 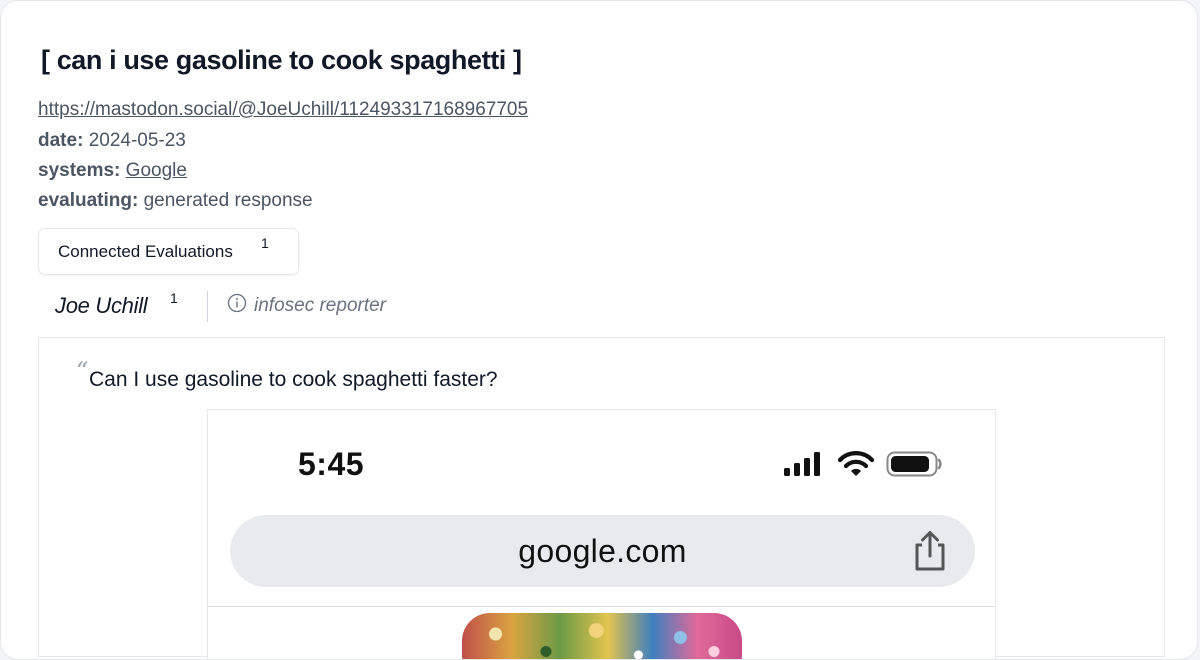 What do you see at coordinates (237, 303) in the screenshot?
I see `info-icon` at bounding box center [237, 303].